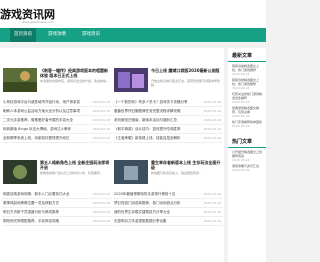  I want to click on list-item: 小风铃游戏平台与诸多城市开始行动，用户快拿奖 2020-05-16, so click(57, 102).